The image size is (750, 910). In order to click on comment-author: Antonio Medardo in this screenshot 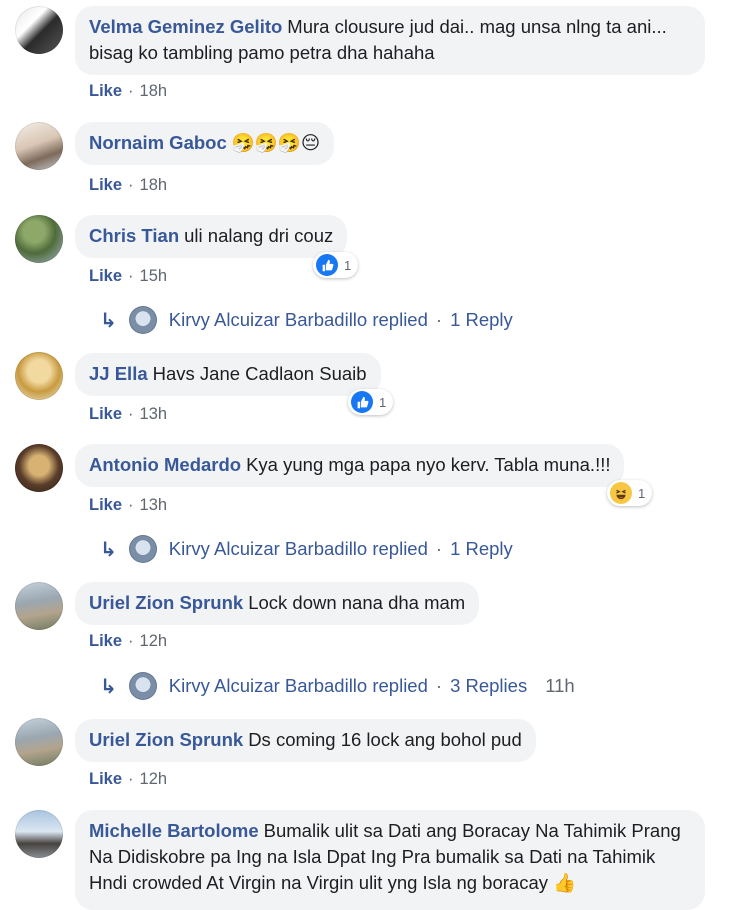, I will do `click(165, 464)`.